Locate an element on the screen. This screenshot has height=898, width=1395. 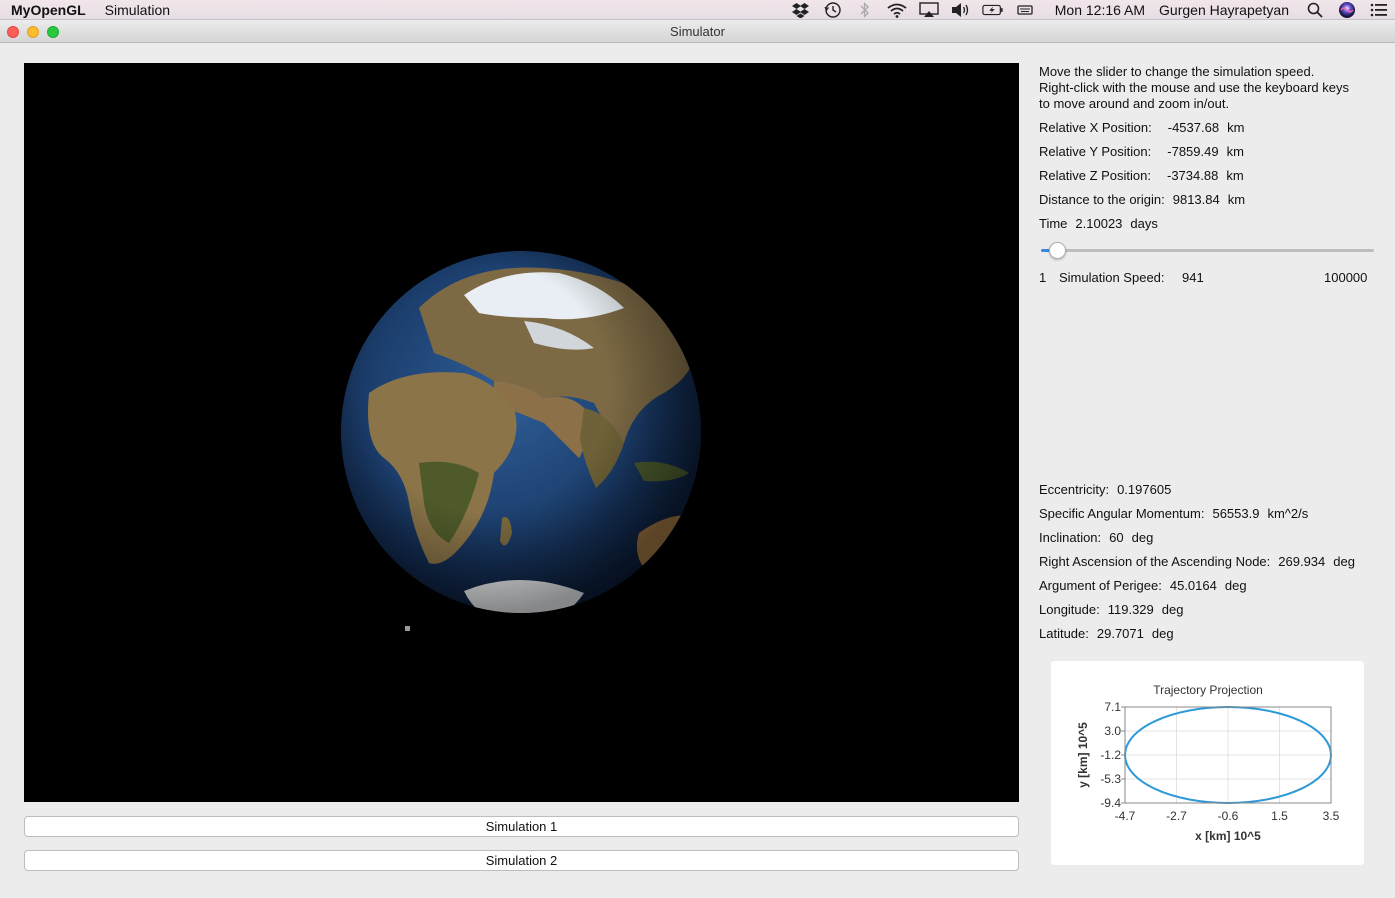
chart-y-tick-label: 3.0 is located at coordinates (1112, 731).